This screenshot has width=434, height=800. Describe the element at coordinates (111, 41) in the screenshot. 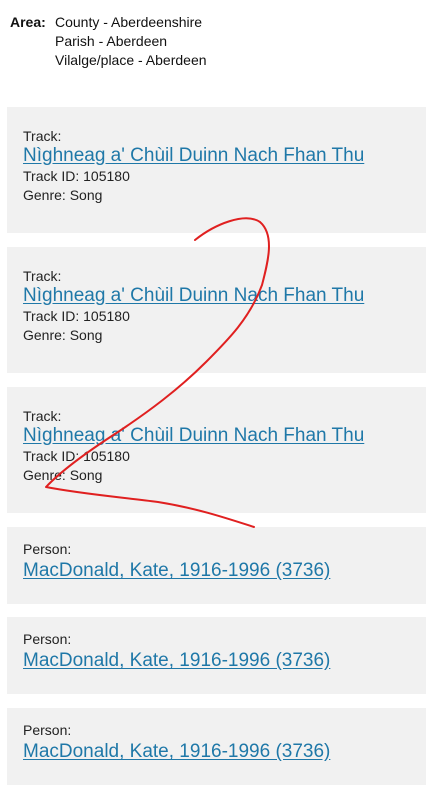

I see `area-parish: Parish - Aberdeen` at that location.